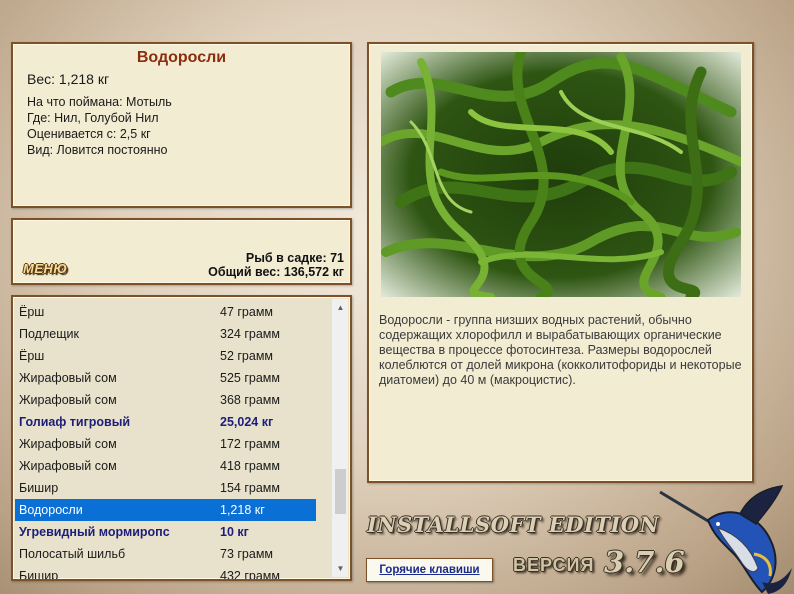 The height and width of the screenshot is (594, 794). Describe the element at coordinates (99, 102) in the screenshot. I see `fish-bait: На что поймана: Мотыль` at that location.